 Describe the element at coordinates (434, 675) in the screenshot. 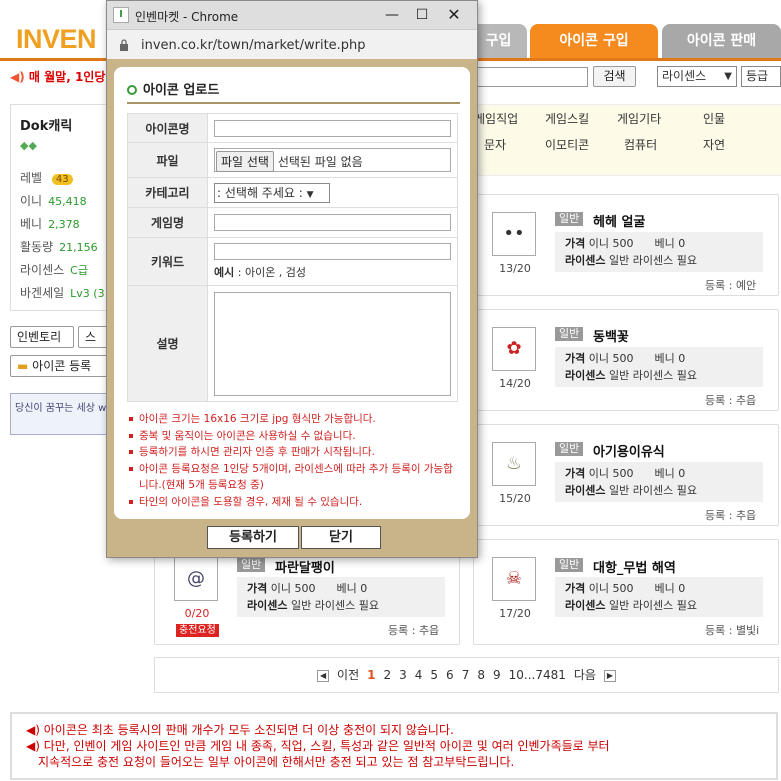

I see `page-link: 5` at that location.